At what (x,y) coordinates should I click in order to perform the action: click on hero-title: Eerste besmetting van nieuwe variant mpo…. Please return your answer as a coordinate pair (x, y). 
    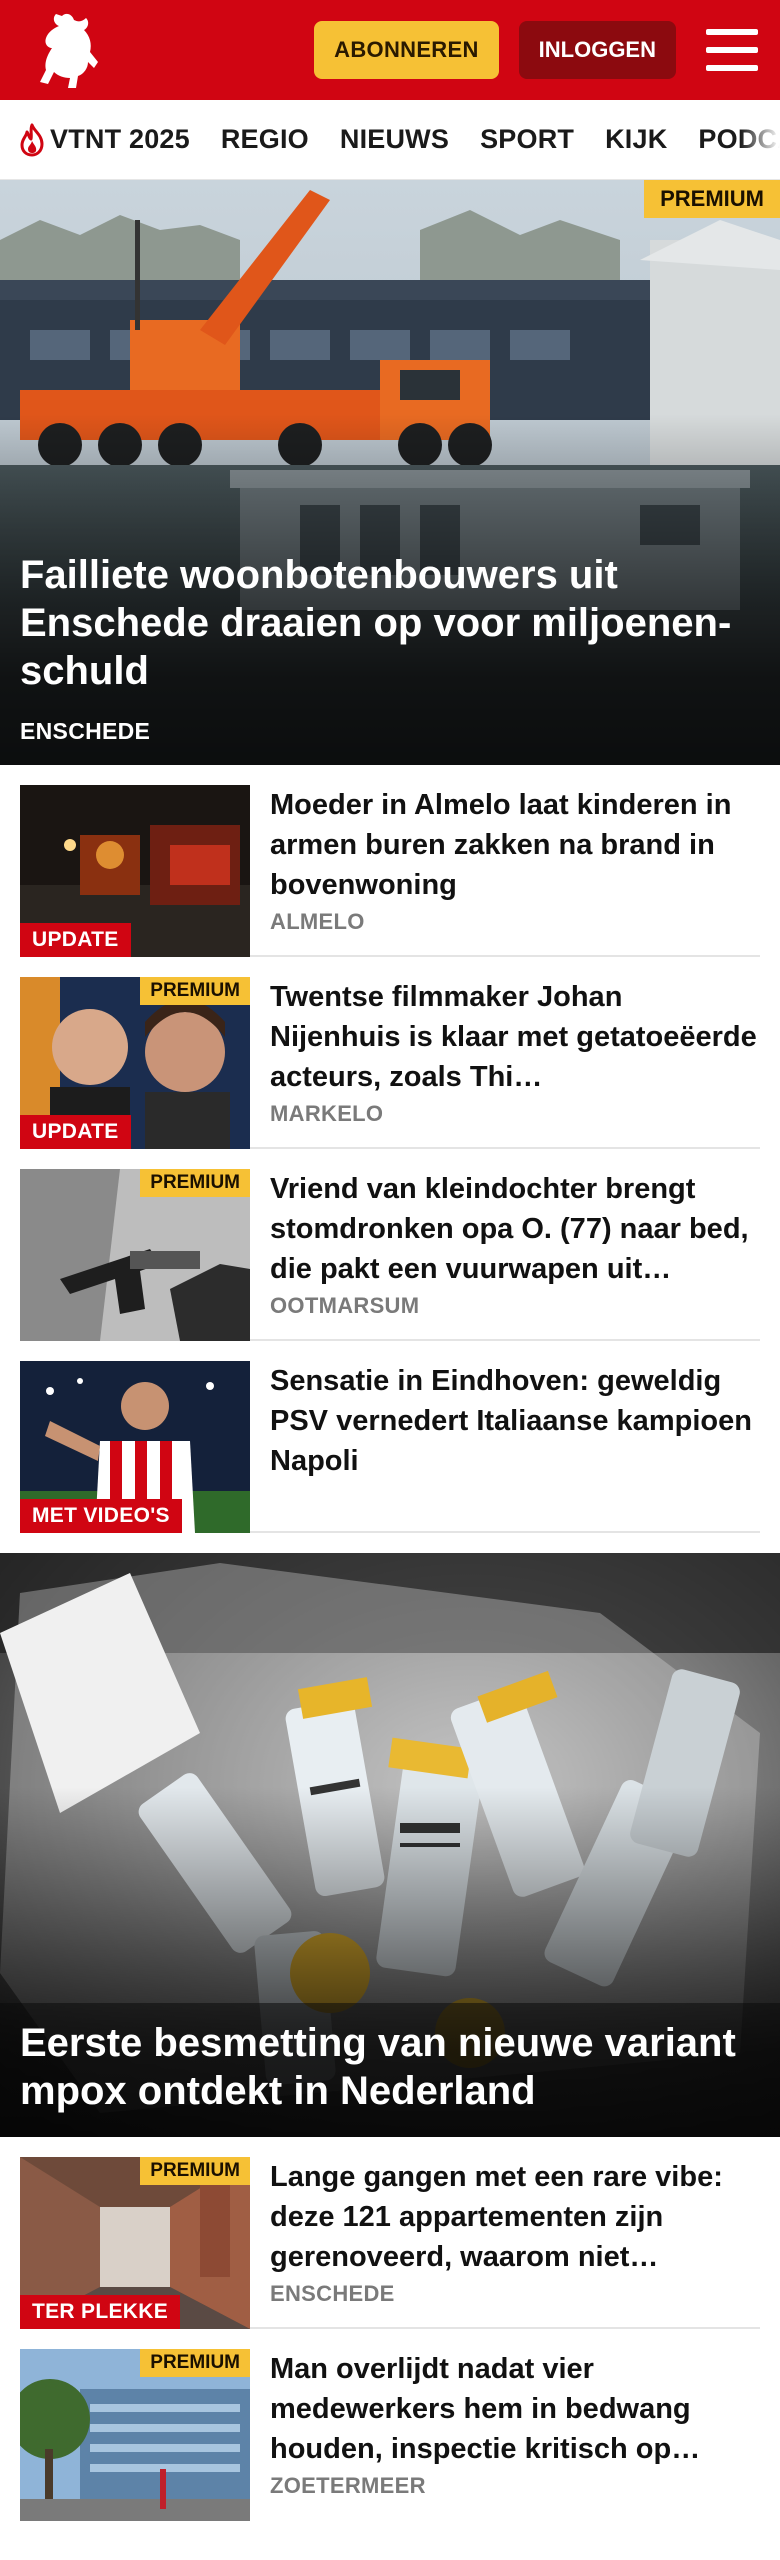
    Looking at the image, I should click on (380, 2067).